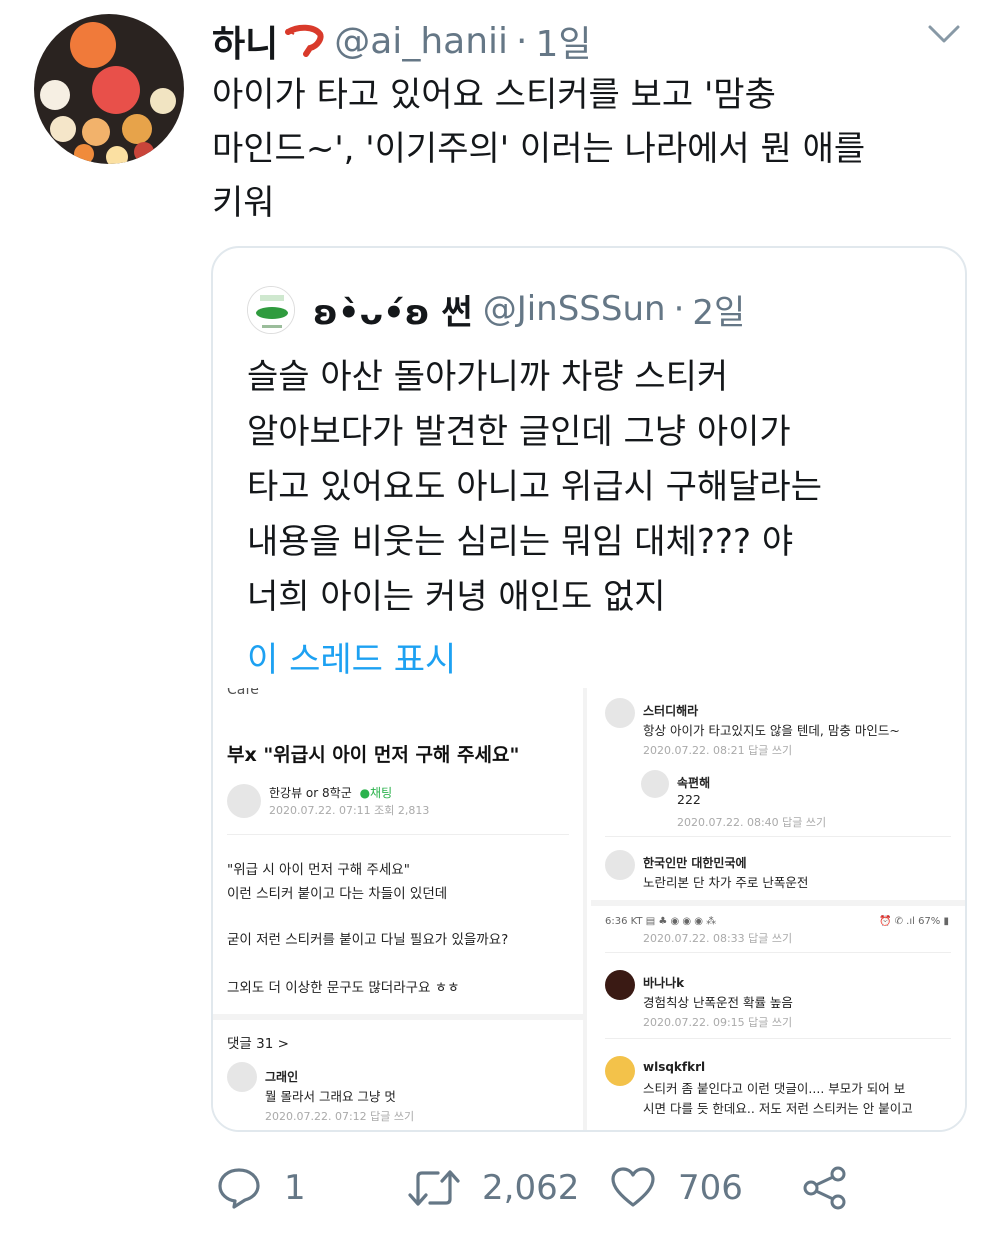 The width and height of the screenshot is (1000, 1249). I want to click on tweet-actions: 1 2,062 706, so click(592, 1188).